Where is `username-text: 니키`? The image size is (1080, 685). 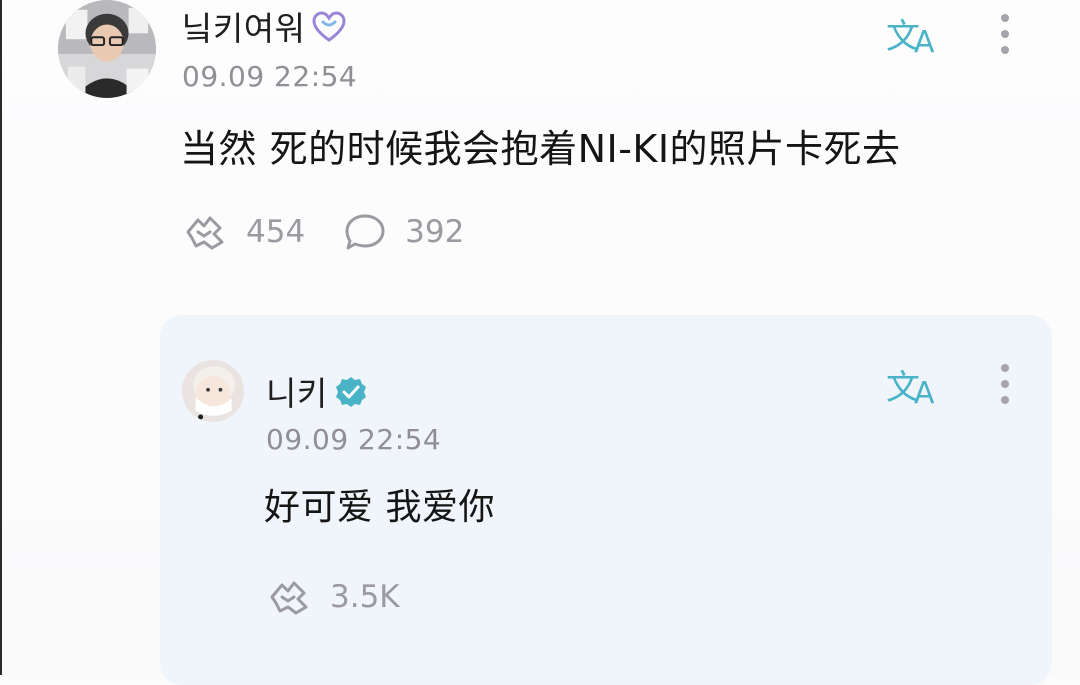
username-text: 니키 is located at coordinates (297, 393).